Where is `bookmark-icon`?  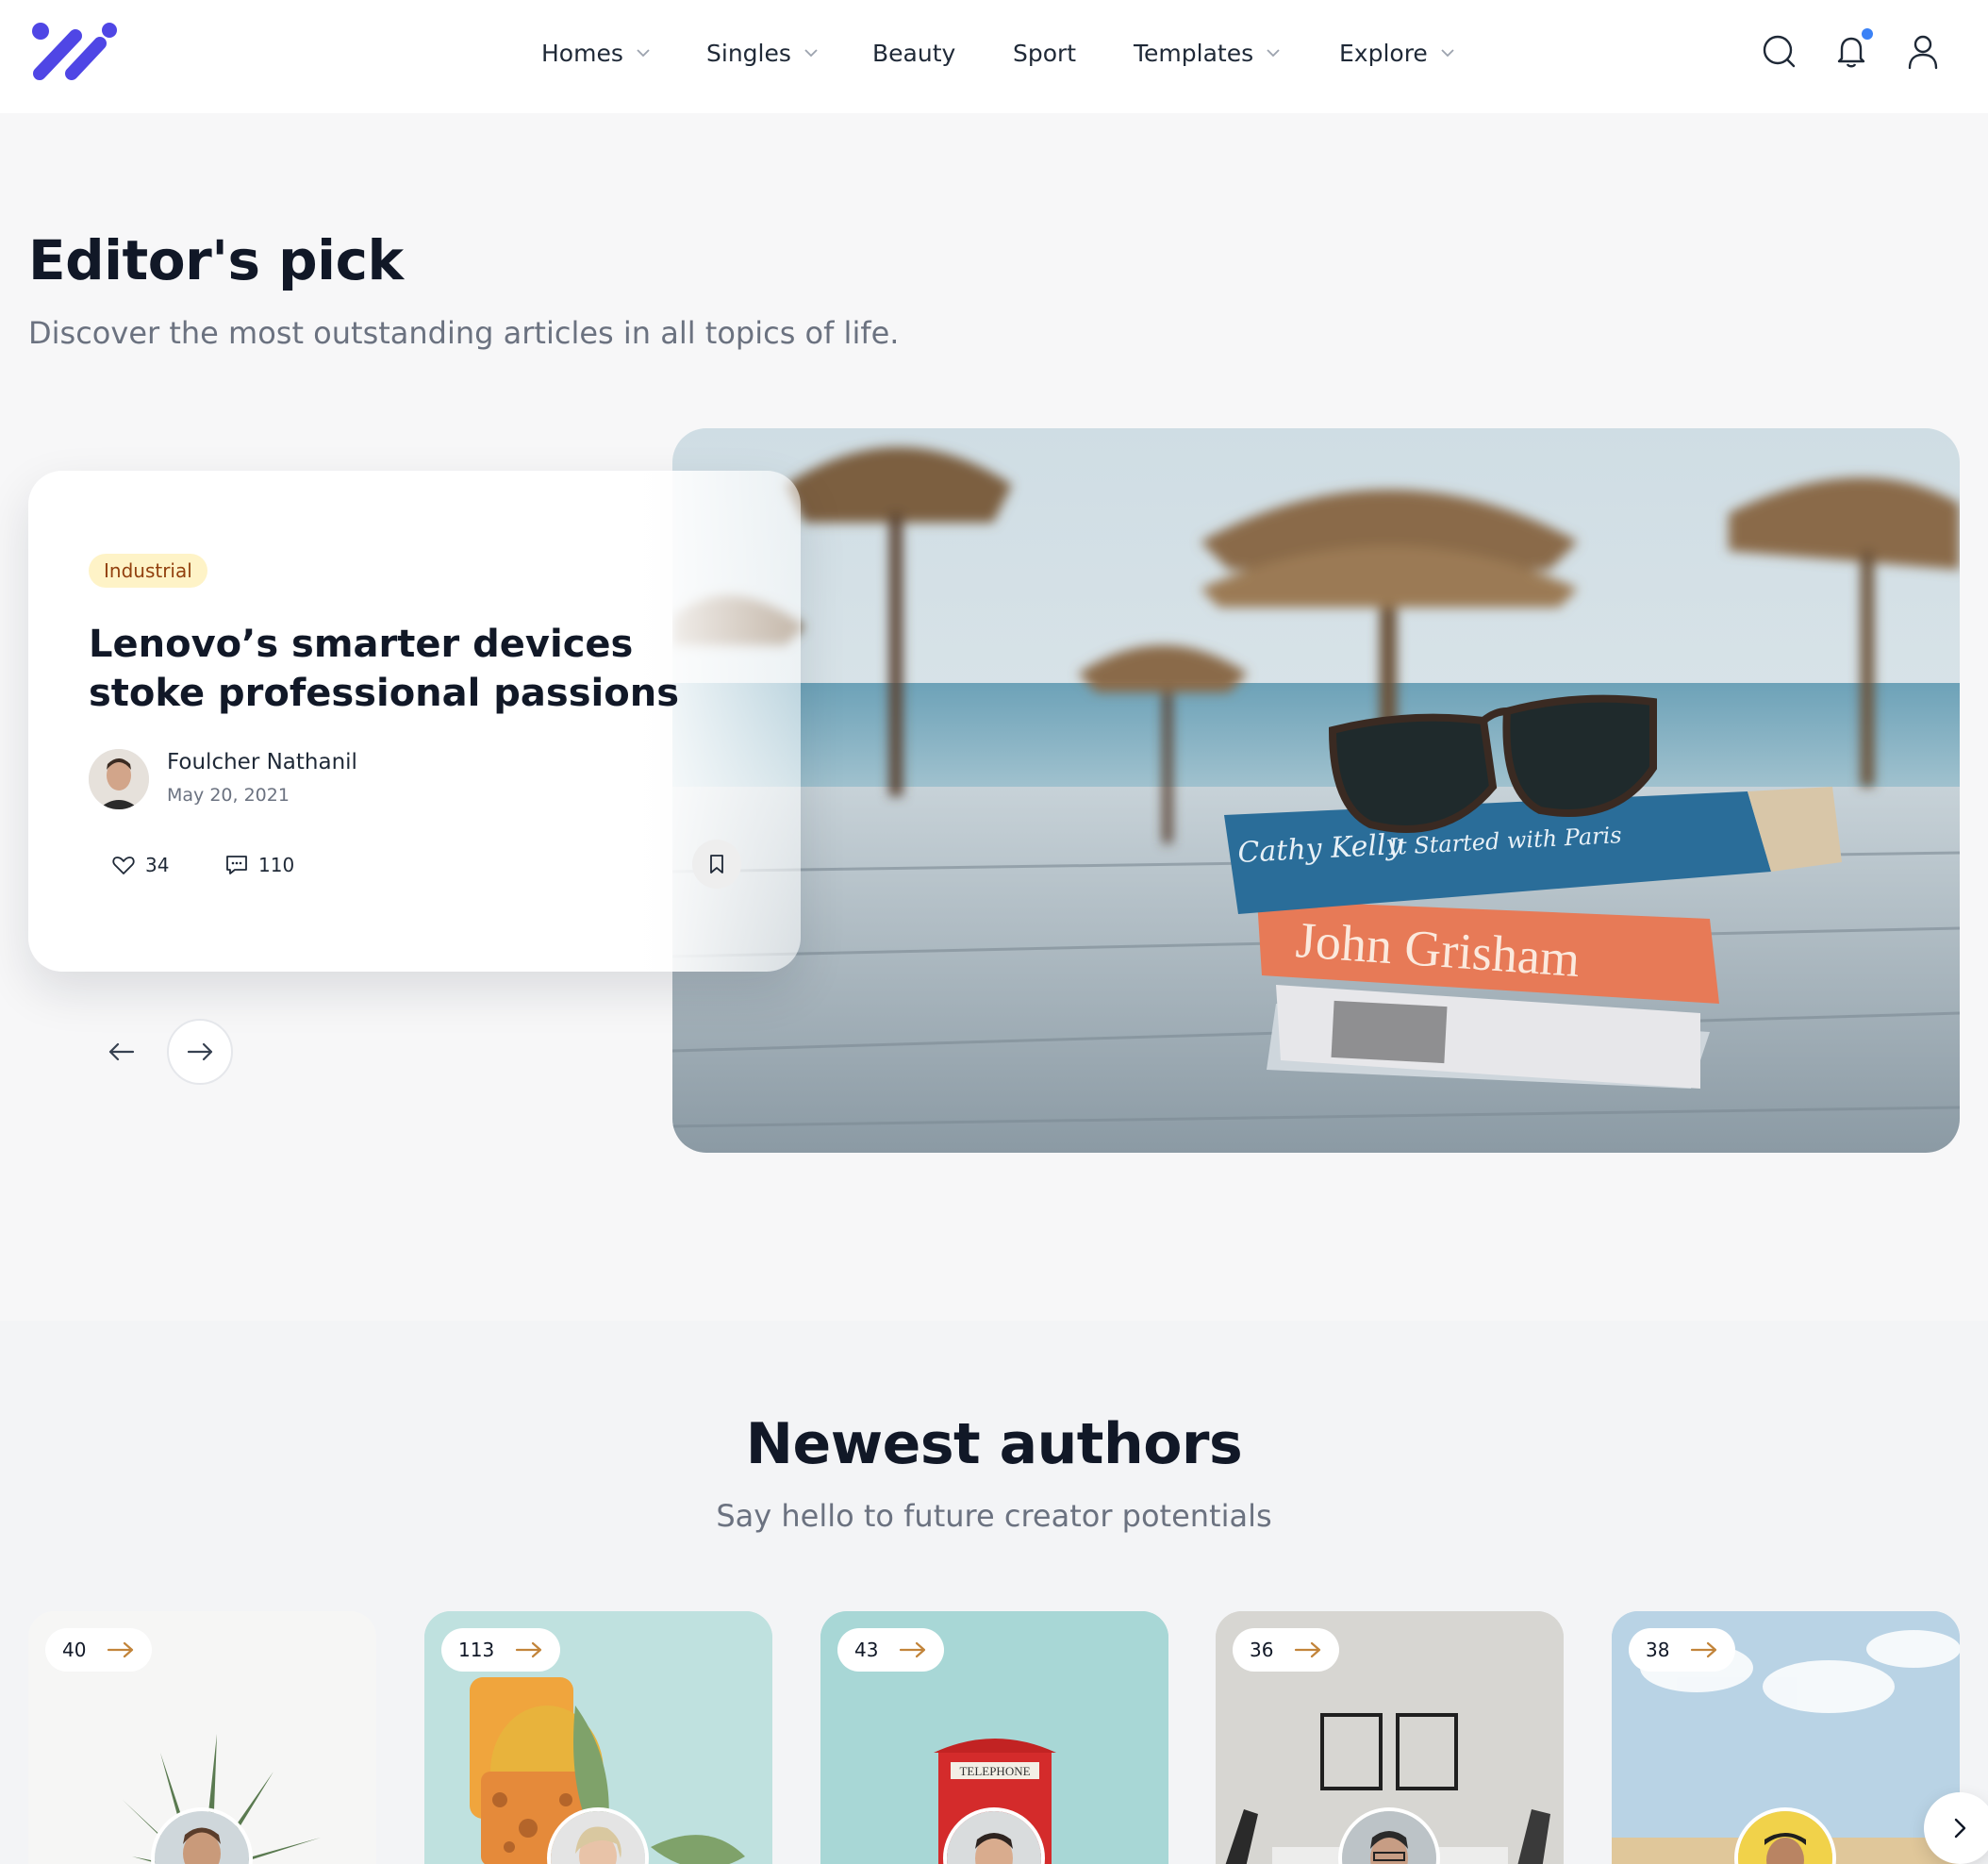 bookmark-icon is located at coordinates (716, 865).